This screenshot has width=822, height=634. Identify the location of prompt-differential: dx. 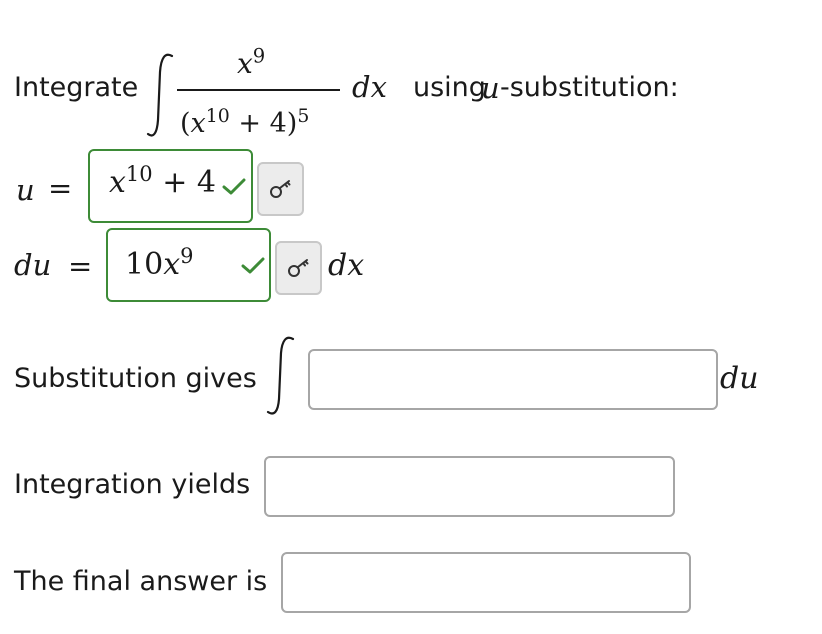
(369, 87).